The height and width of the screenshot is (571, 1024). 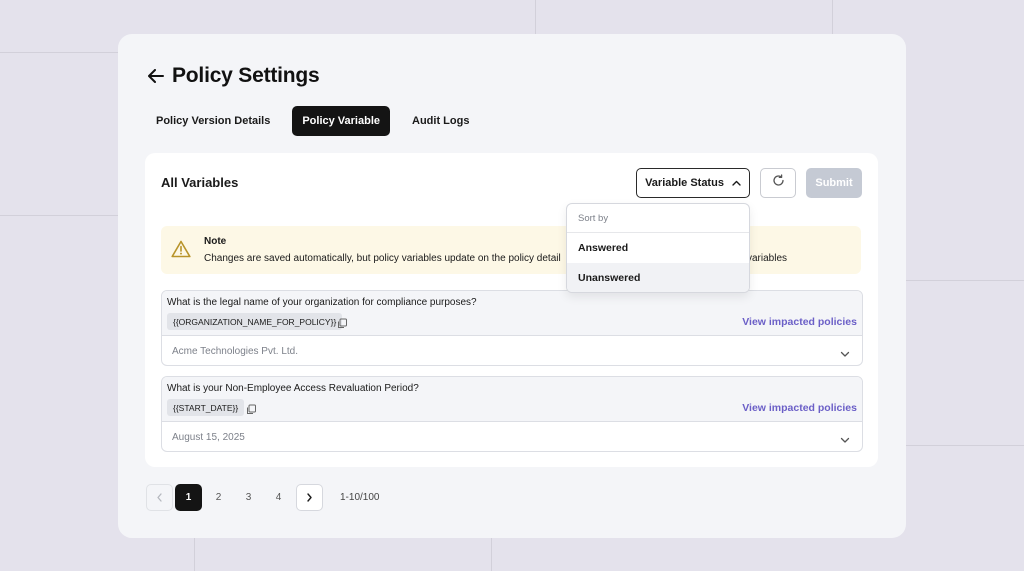 I want to click on page-button-3: 3, so click(x=248, y=497).